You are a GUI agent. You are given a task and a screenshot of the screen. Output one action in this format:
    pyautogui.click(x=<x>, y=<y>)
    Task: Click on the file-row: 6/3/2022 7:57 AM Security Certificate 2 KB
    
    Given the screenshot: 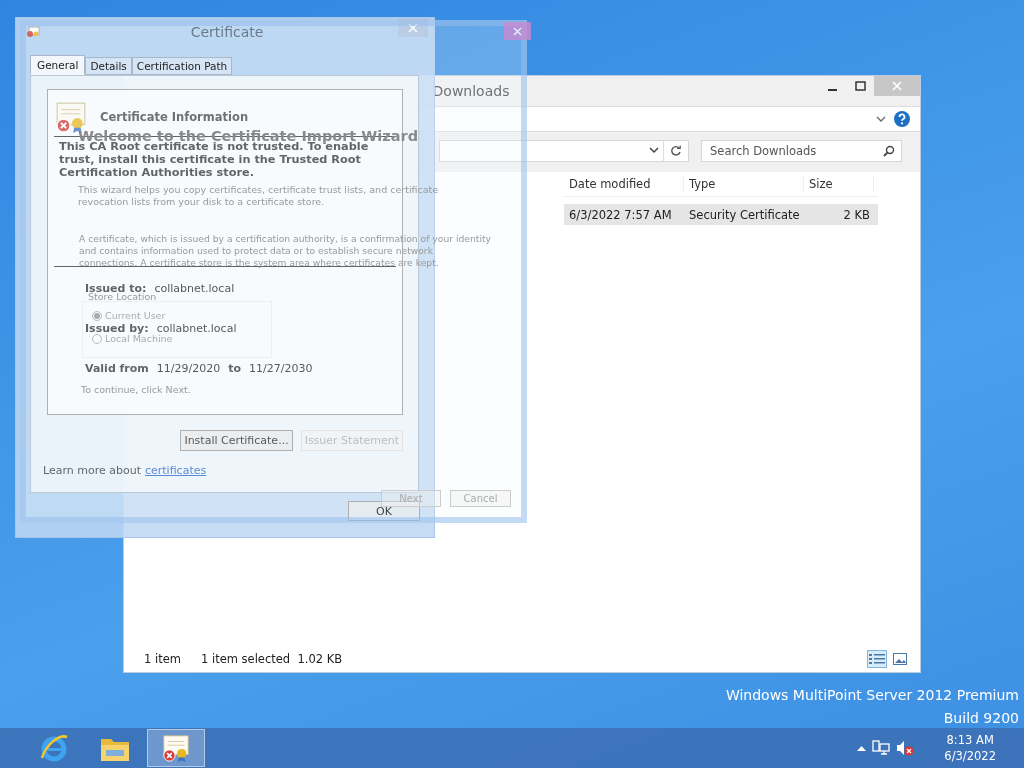 What is the action you would take?
    pyautogui.click(x=721, y=214)
    